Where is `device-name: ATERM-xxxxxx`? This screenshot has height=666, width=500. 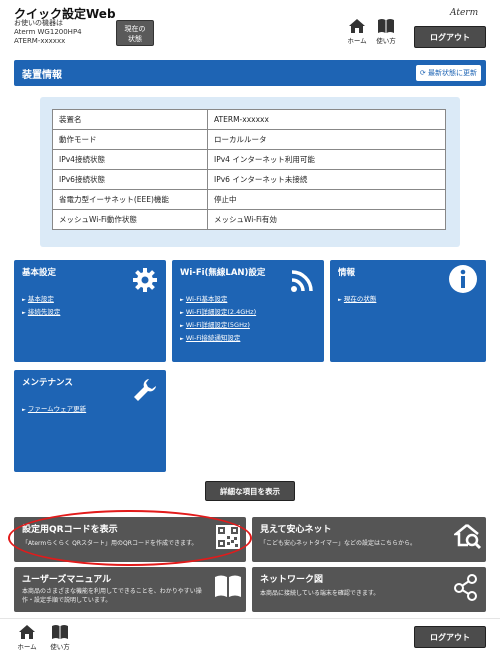
device-name: ATERM-xxxxxx is located at coordinates (40, 41).